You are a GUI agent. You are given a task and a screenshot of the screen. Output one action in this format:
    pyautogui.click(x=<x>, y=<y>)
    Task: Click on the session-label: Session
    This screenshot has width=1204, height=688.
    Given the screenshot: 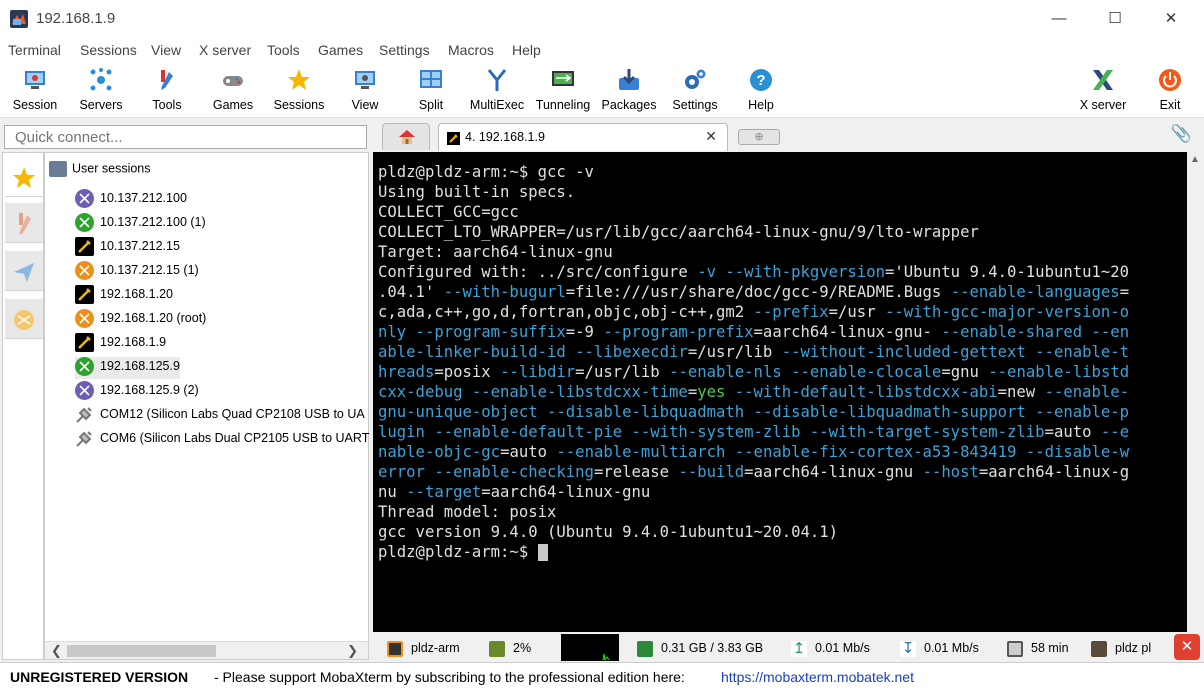 What is the action you would take?
    pyautogui.click(x=35, y=105)
    